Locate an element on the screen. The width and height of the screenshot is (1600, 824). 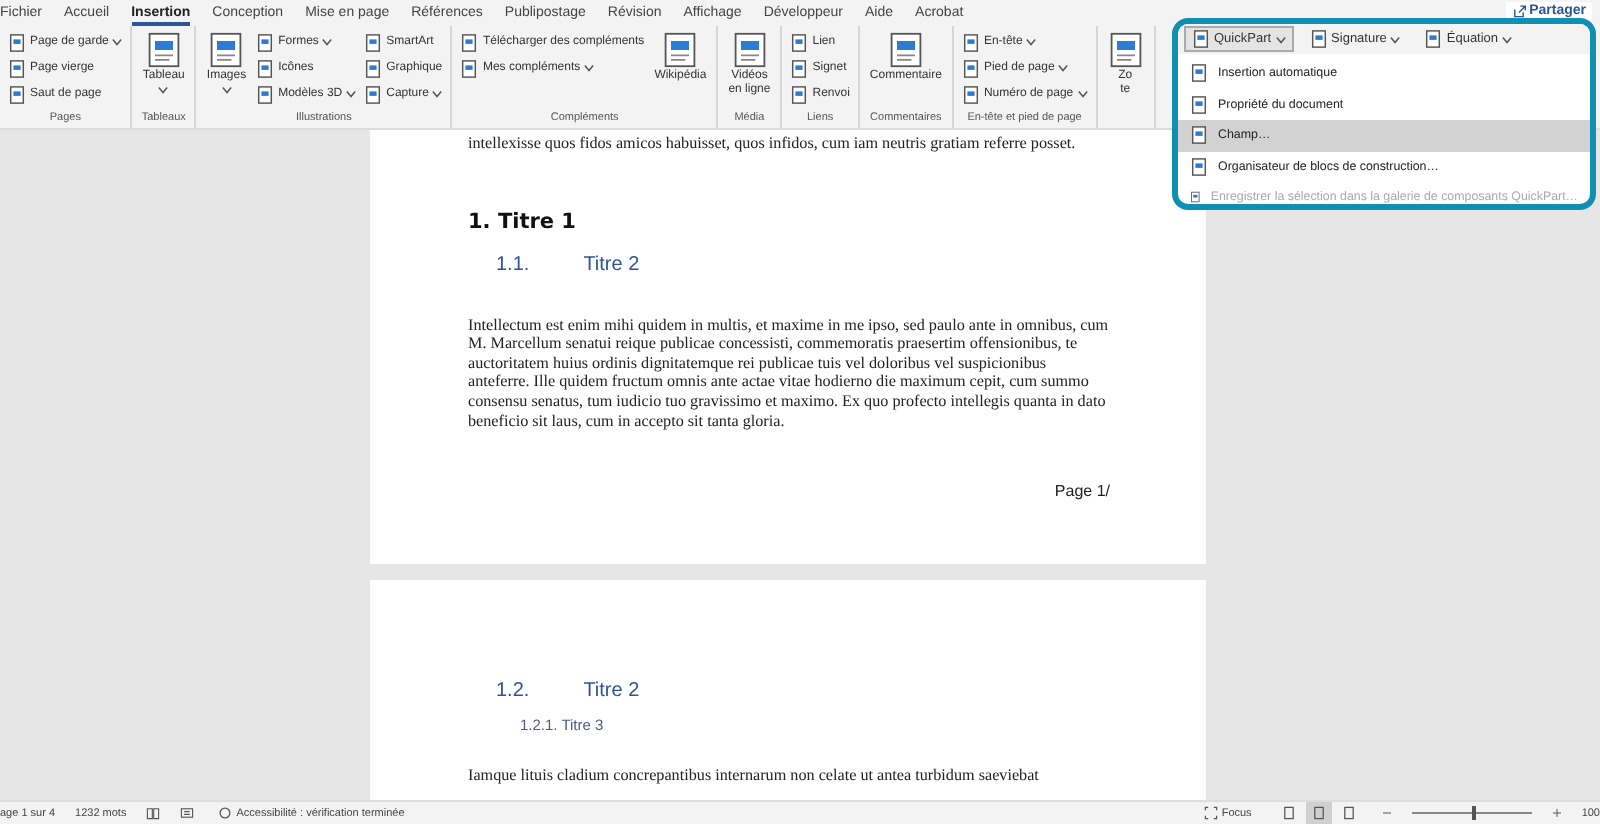
heading-number: 1.1. is located at coordinates (513, 264).